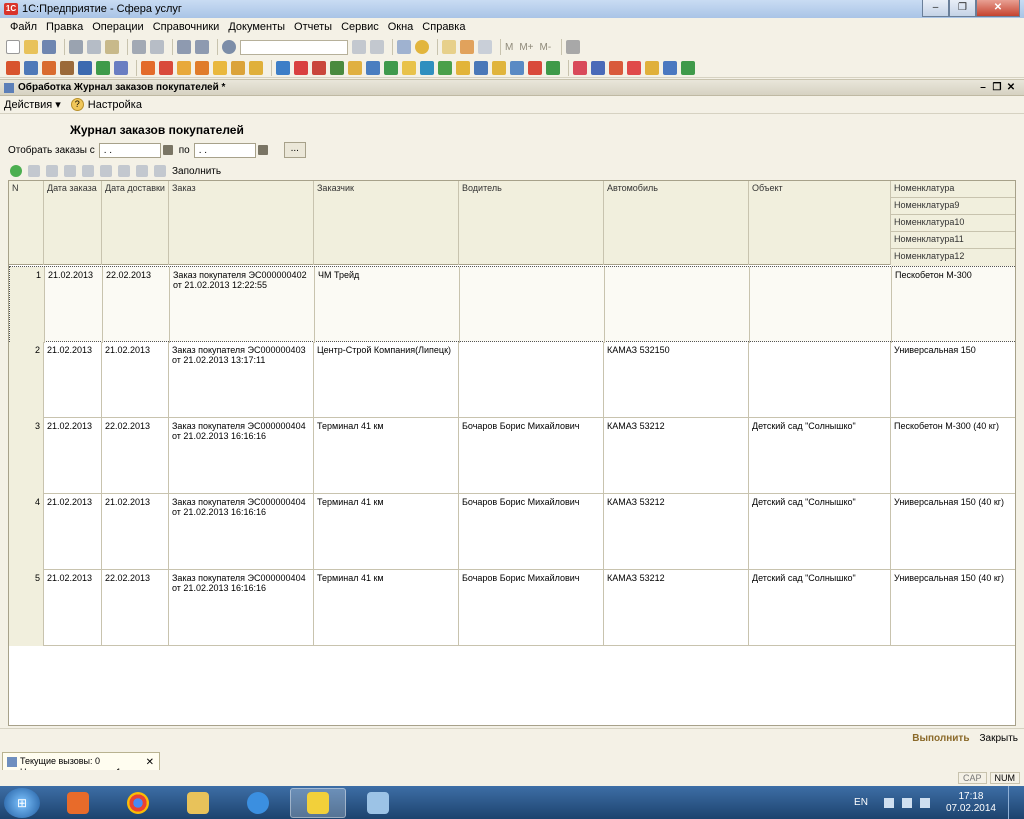  I want to click on menu-references: Справочники, so click(186, 27).